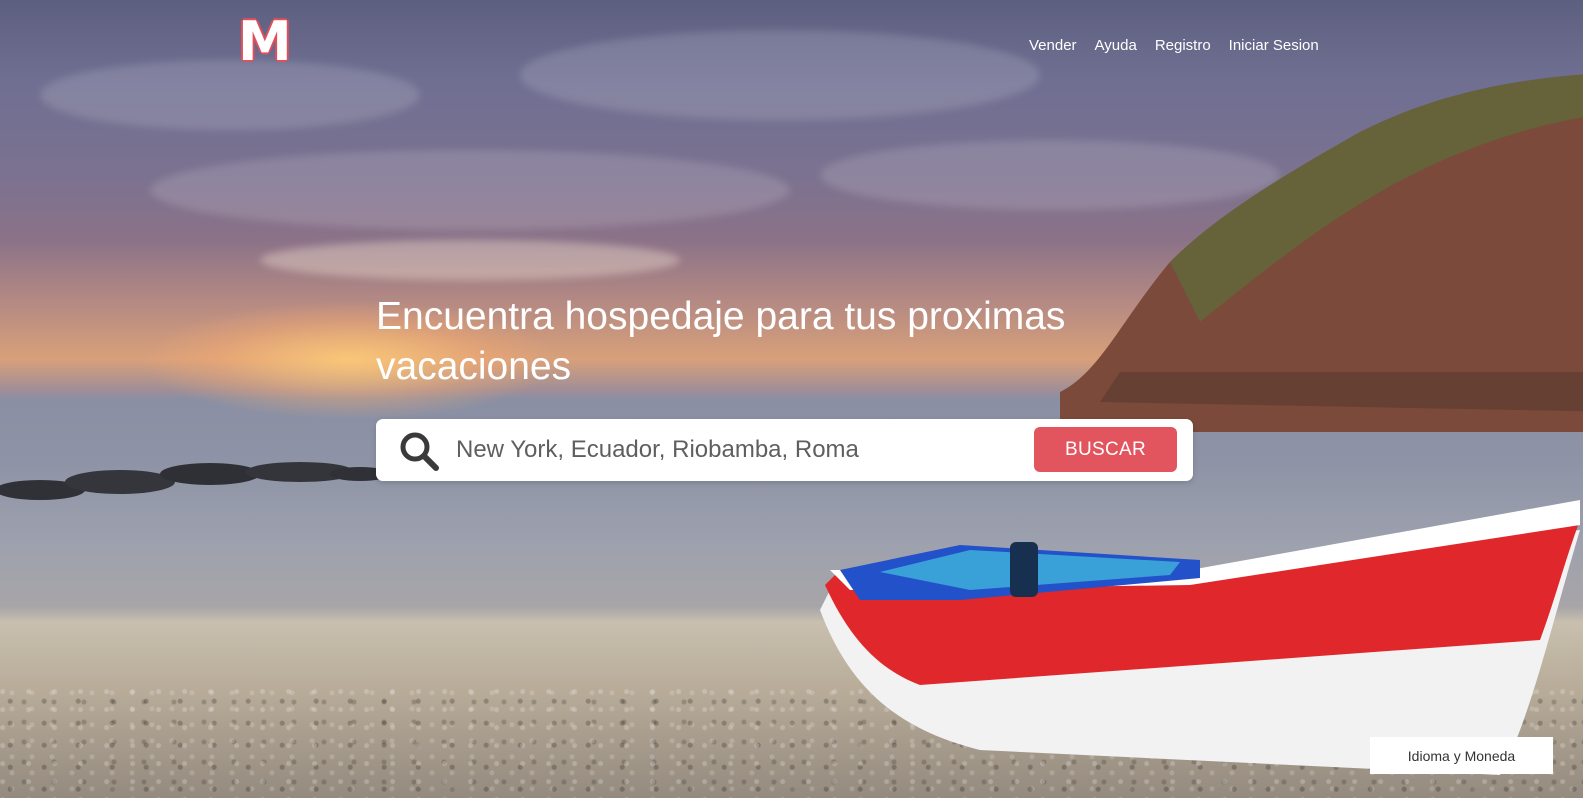  Describe the element at coordinates (1461, 755) in the screenshot. I see `language-currency-button: Idioma y Moneda` at that location.